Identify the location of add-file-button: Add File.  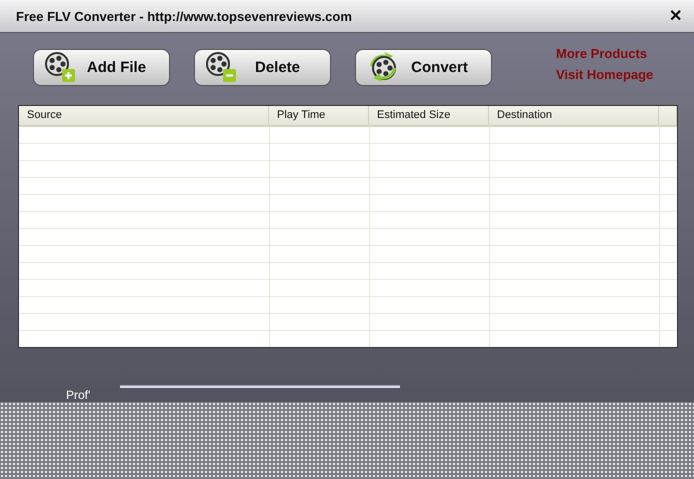
(101, 67).